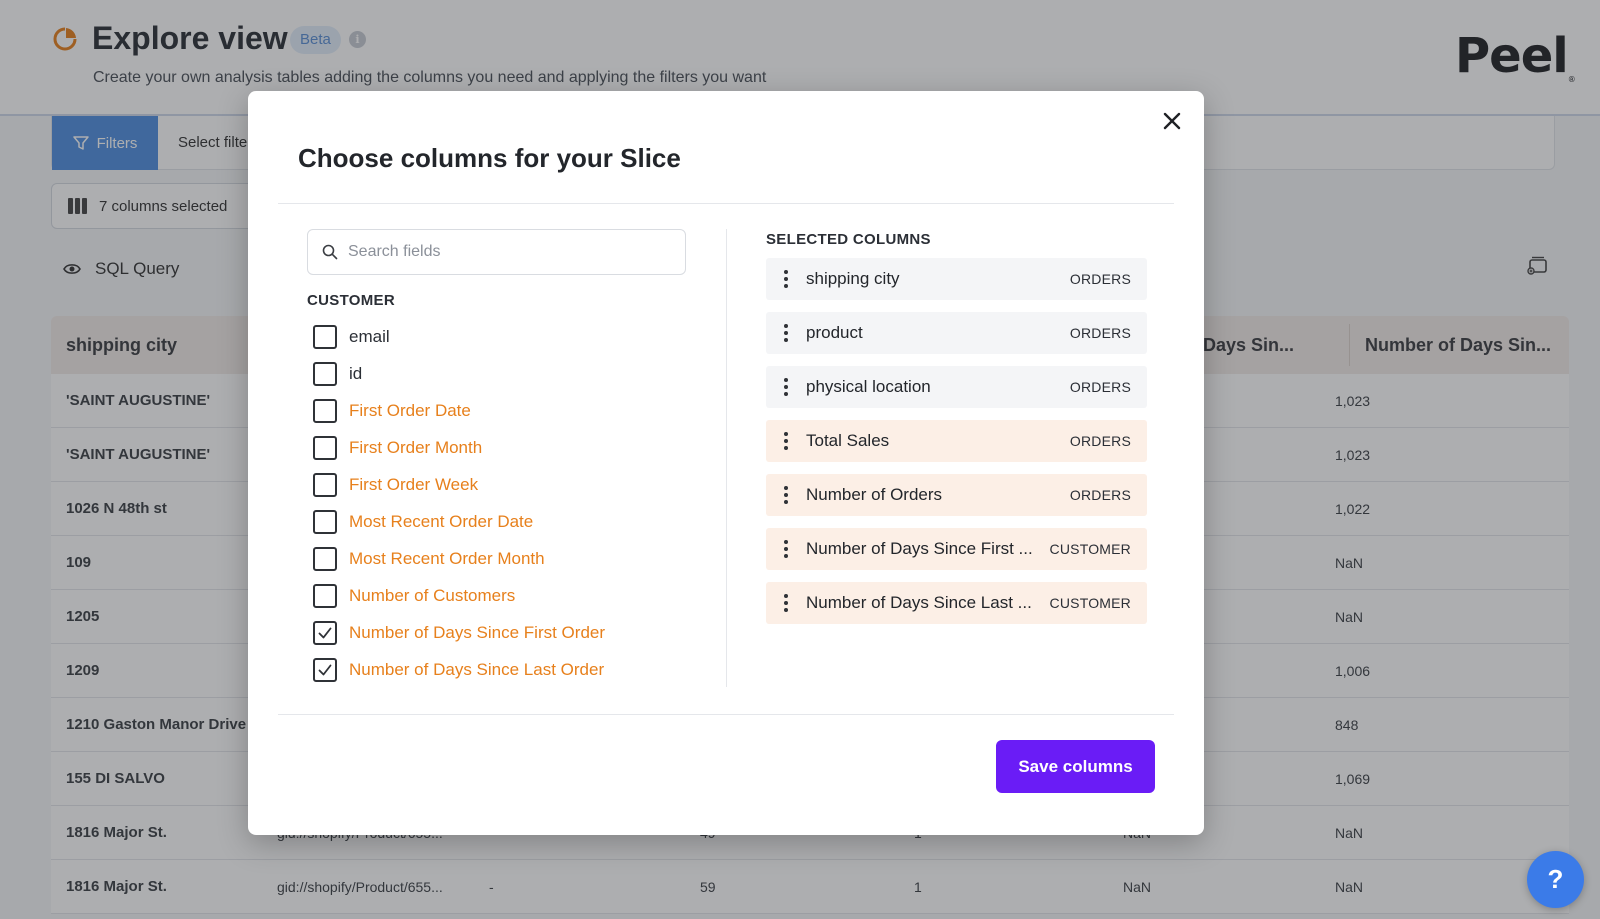 This screenshot has height=919, width=1600. I want to click on field-option: id, so click(459, 373).